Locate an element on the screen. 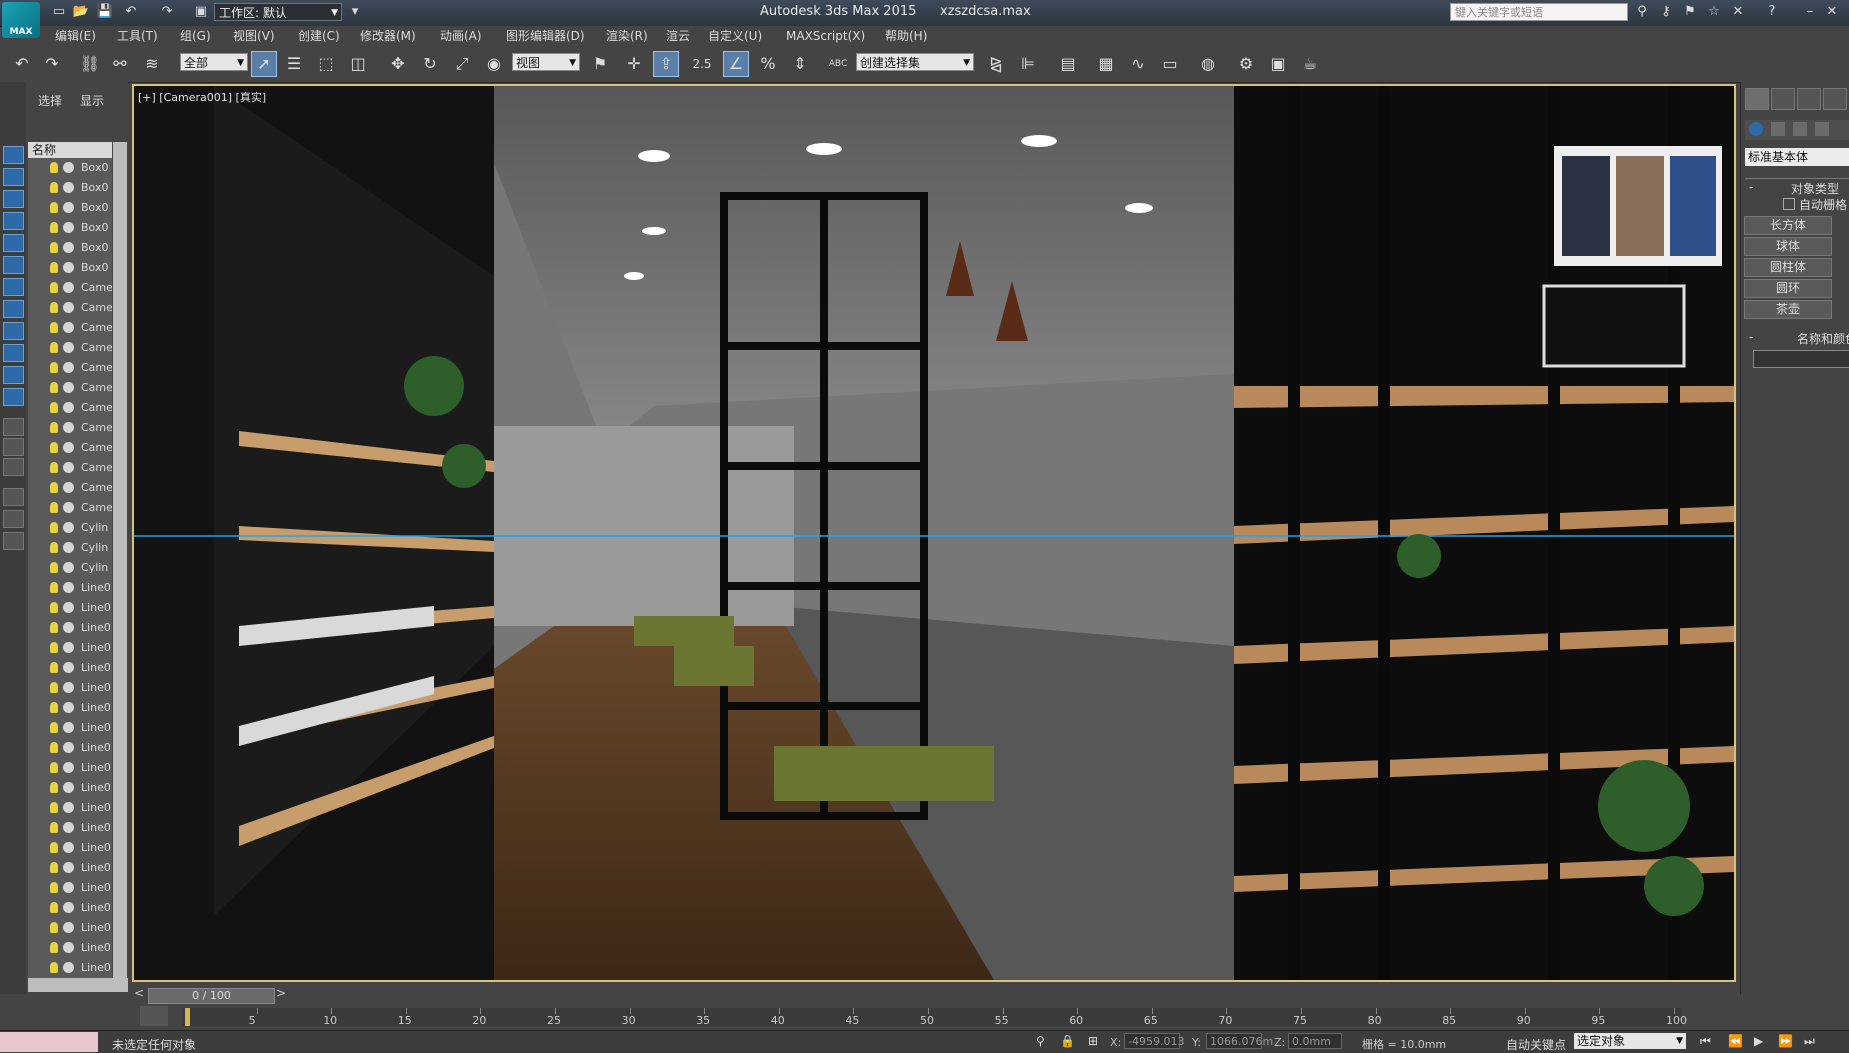 This screenshot has width=1849, height=1053. timeline-track: 5 10 15 20 25 30 35 40 45 50 55 60 65 70 75 80 85 90 95 100 is located at coordinates (934, 1017).